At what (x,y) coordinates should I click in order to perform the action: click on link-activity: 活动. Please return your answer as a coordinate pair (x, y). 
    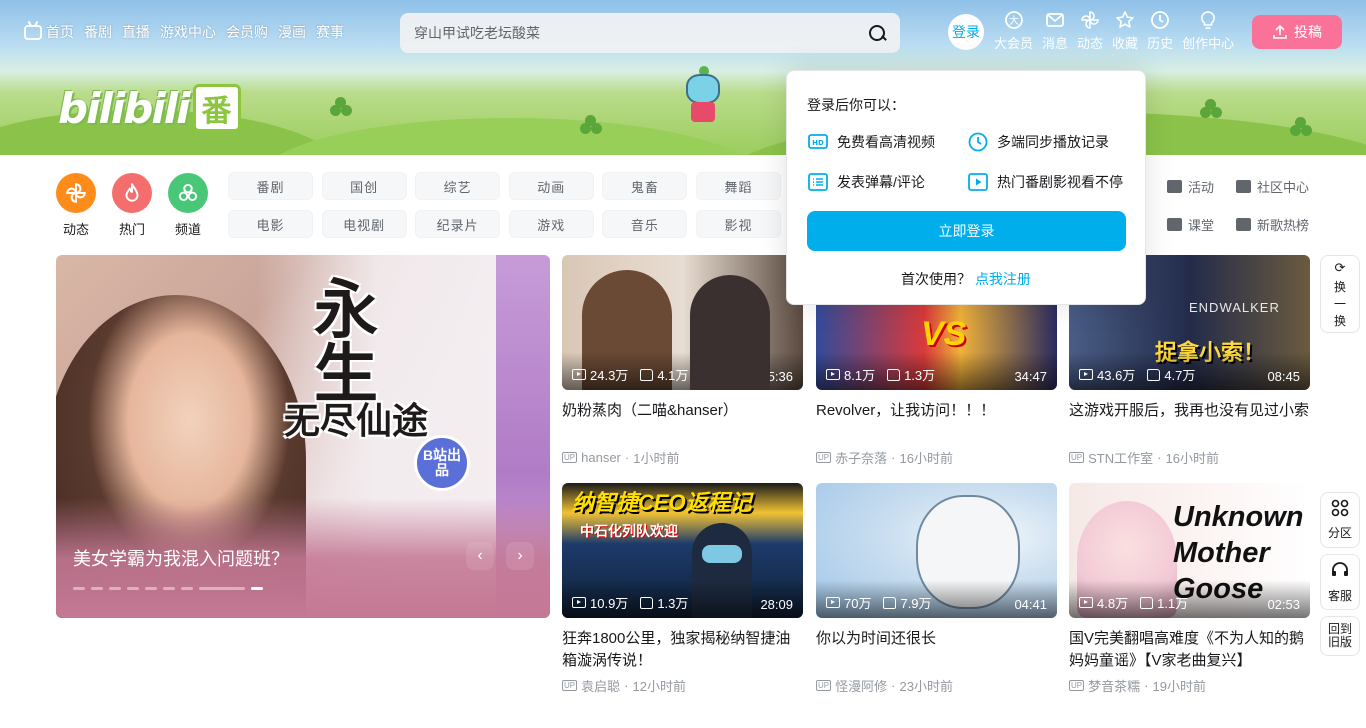
    Looking at the image, I should click on (1201, 186).